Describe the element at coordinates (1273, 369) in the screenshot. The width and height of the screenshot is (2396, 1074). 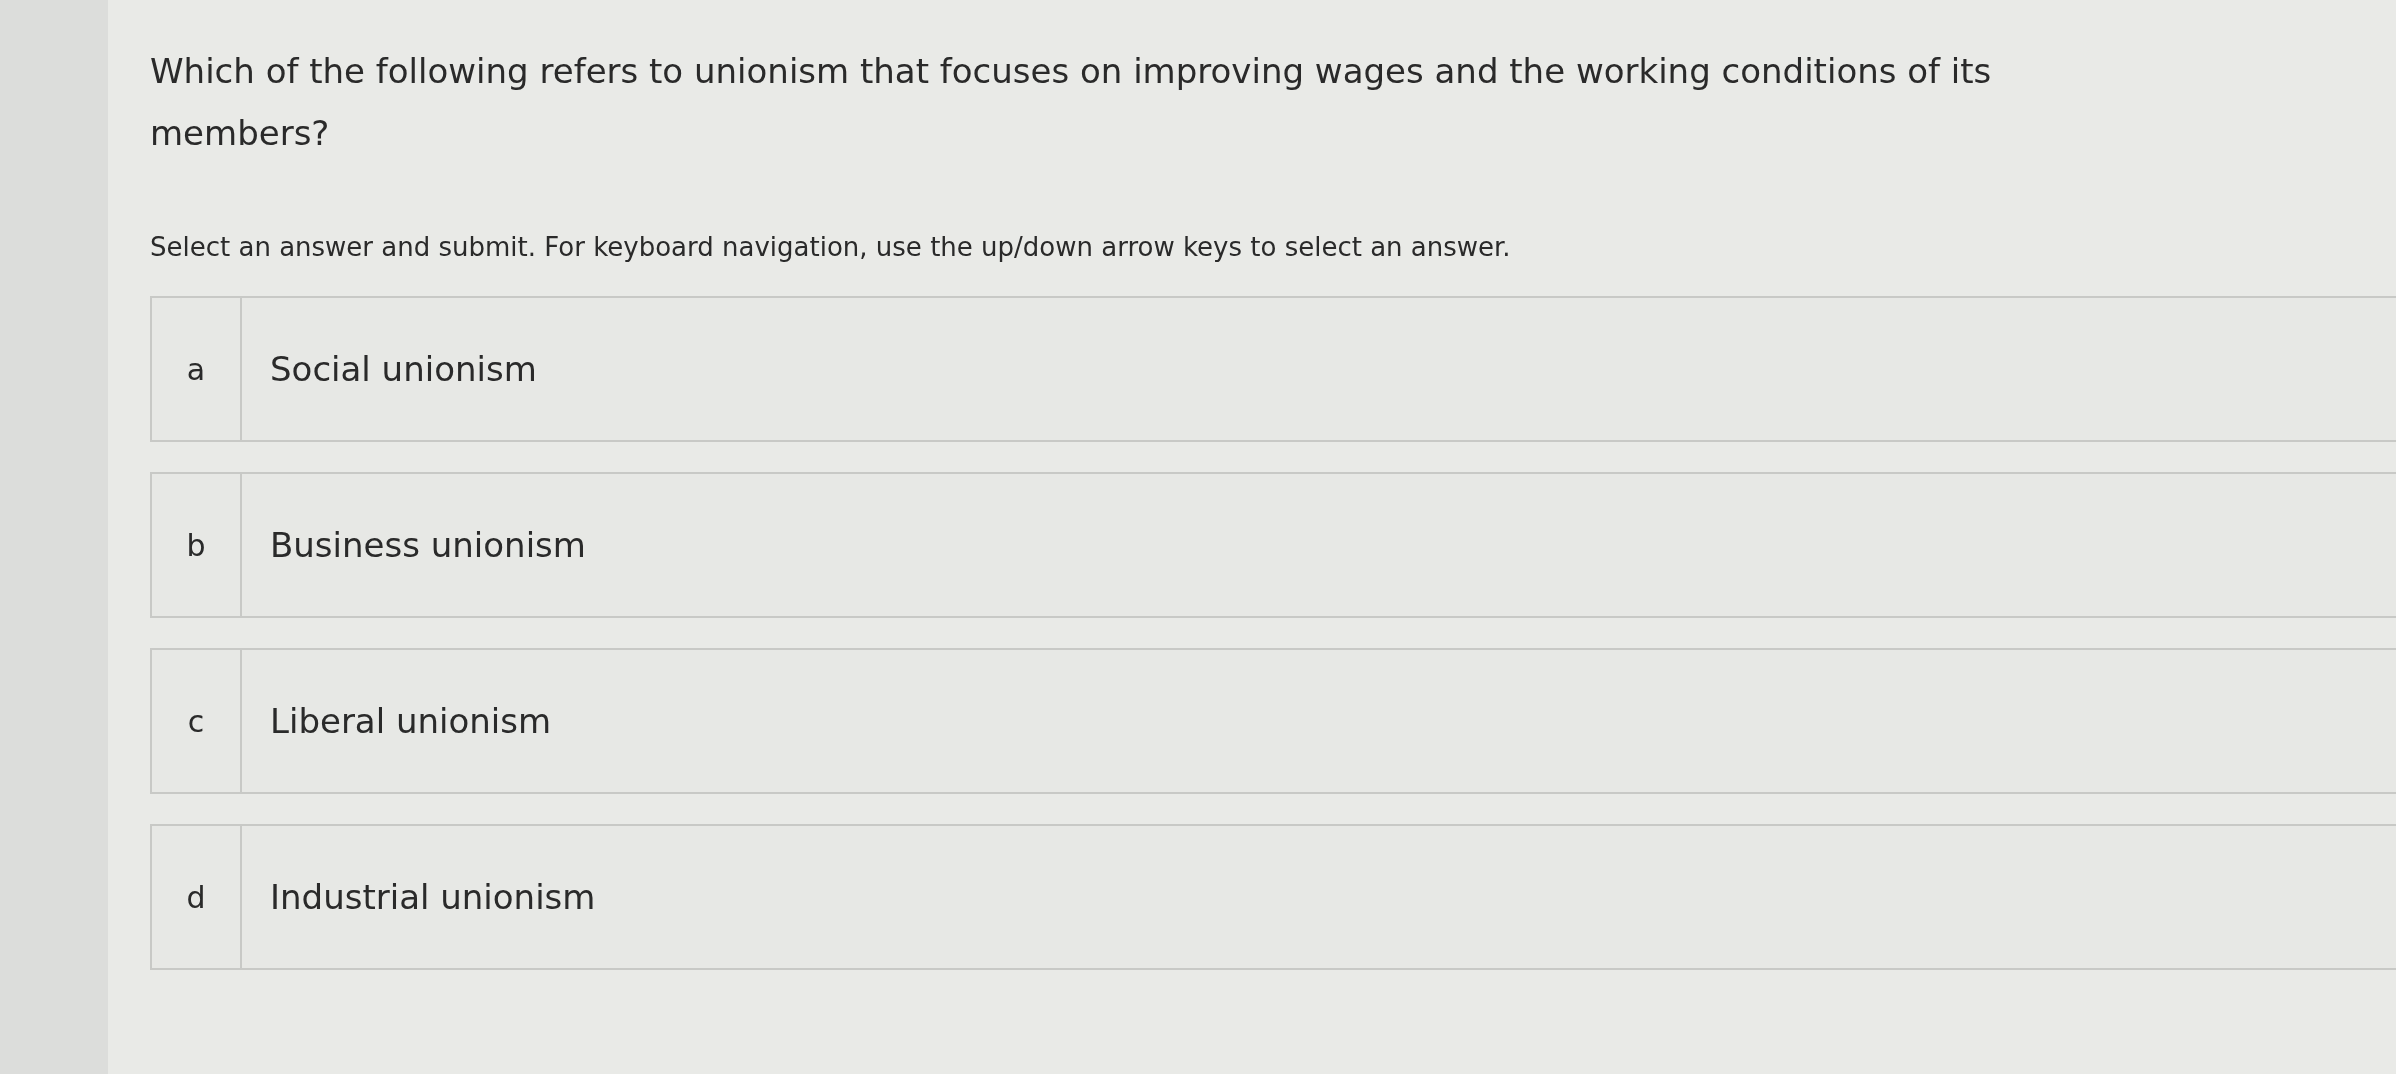
I see `answer-option: a Social unionism` at that location.